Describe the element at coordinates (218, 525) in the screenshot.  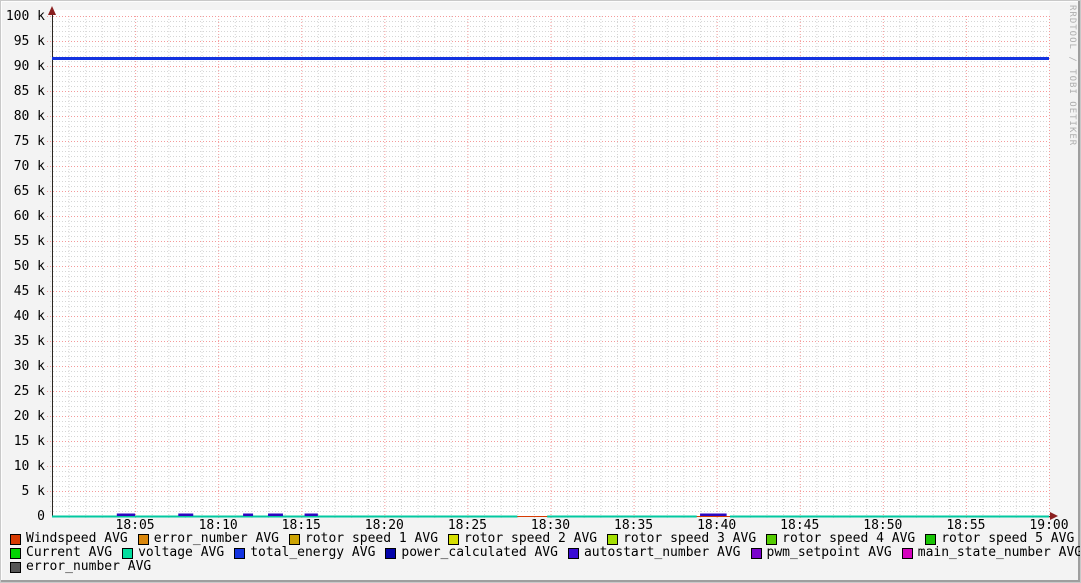
I see `x-tick-label: 18:10` at that location.